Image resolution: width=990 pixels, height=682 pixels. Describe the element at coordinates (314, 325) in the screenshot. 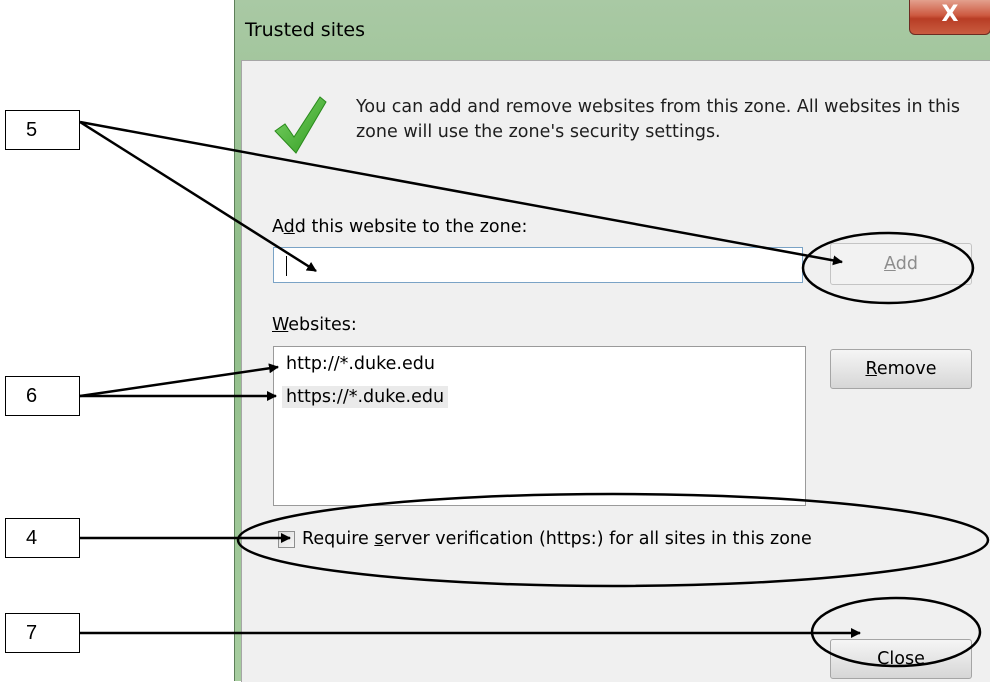

I see `websites-label: Websites:` at that location.